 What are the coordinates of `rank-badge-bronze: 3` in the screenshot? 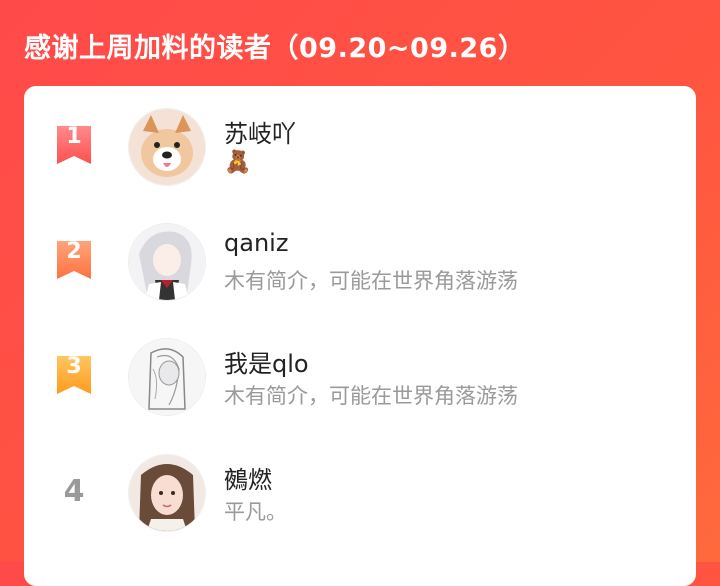 It's located at (74, 373).